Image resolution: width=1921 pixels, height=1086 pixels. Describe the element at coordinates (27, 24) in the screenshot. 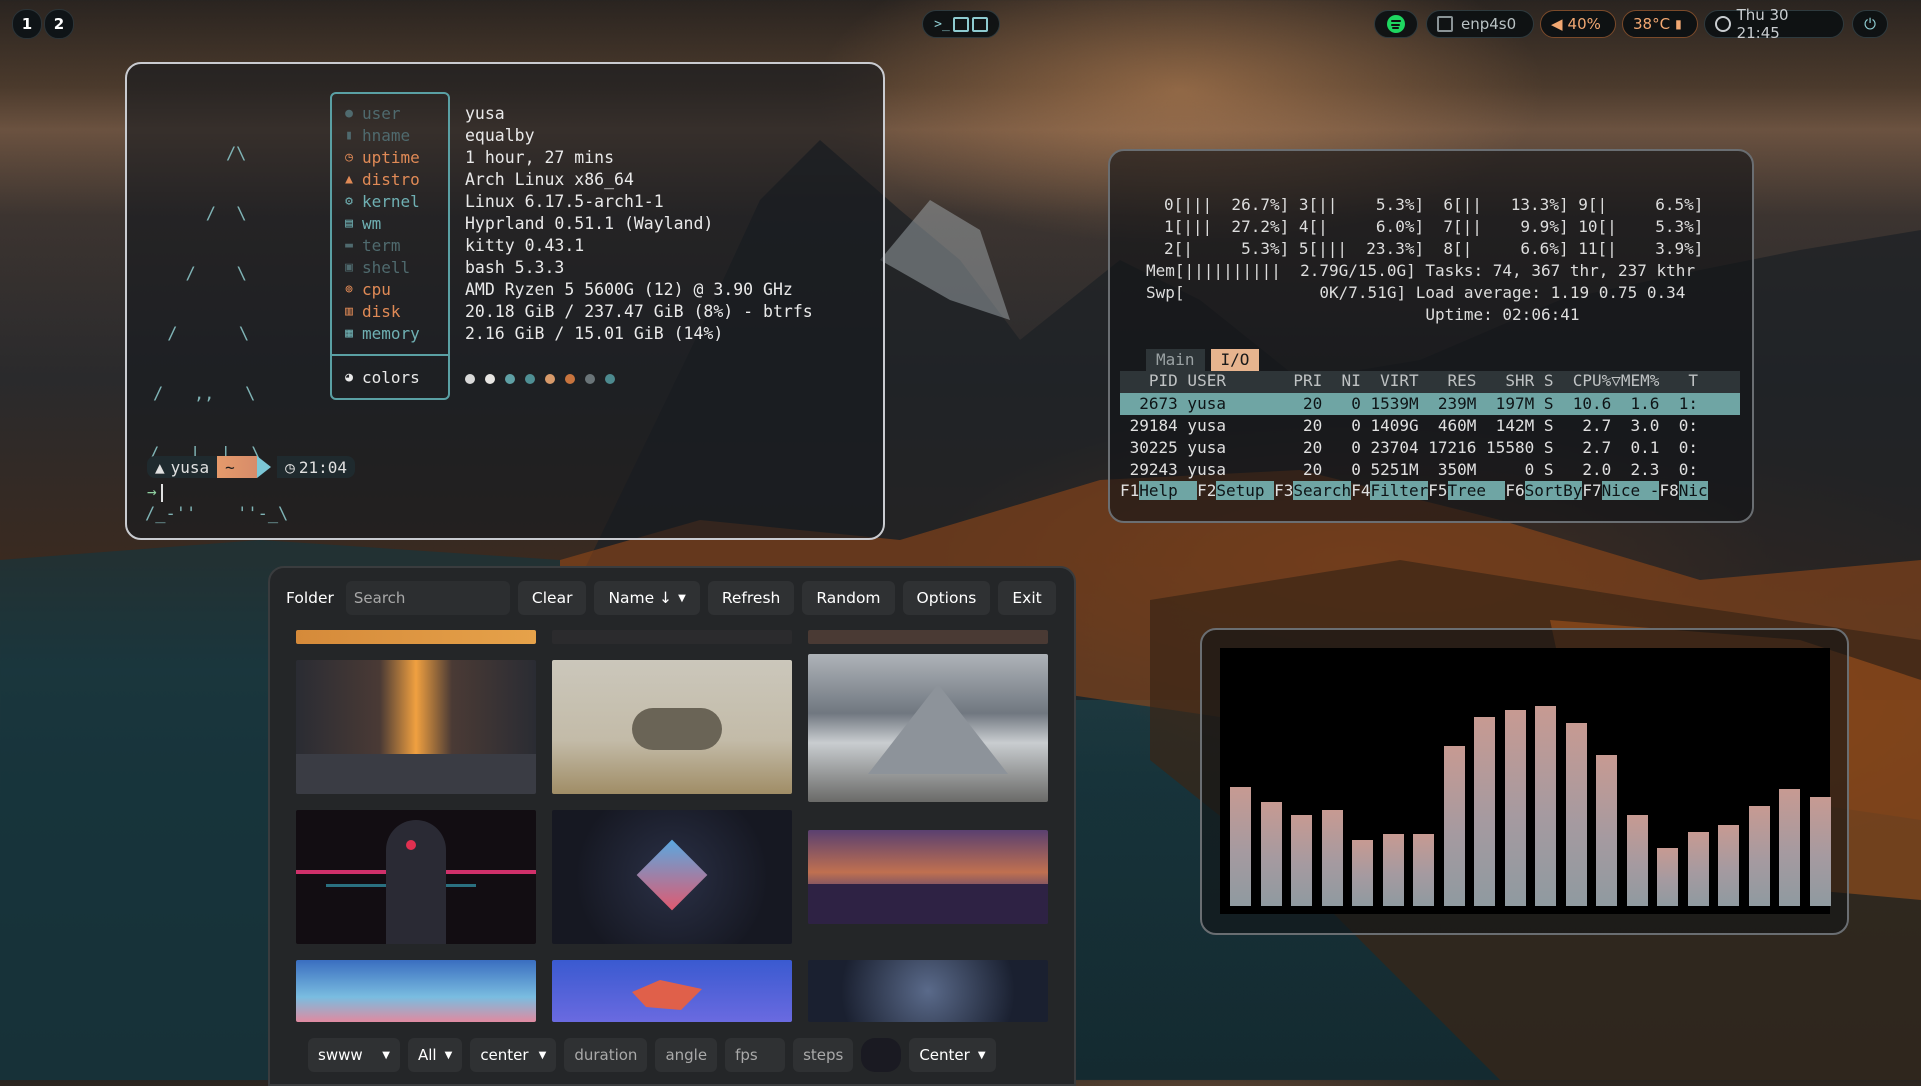

I see `workspace-1-button: 1` at that location.